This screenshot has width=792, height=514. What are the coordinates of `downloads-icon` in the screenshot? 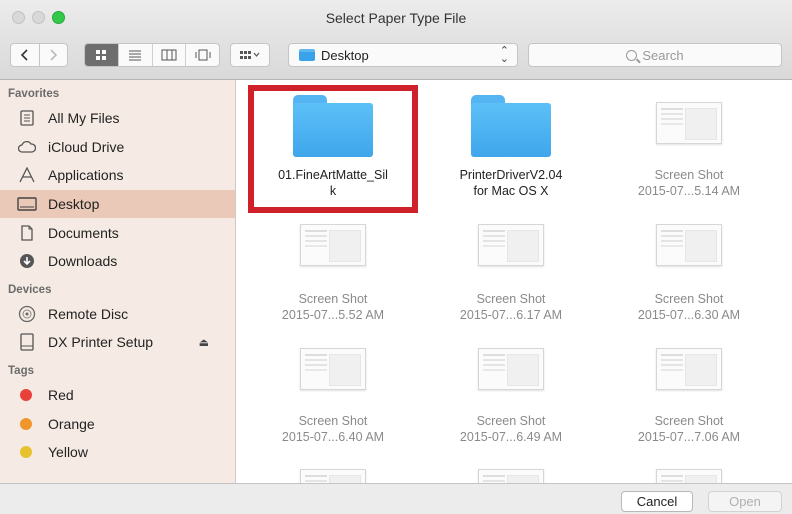 It's located at (27, 261).